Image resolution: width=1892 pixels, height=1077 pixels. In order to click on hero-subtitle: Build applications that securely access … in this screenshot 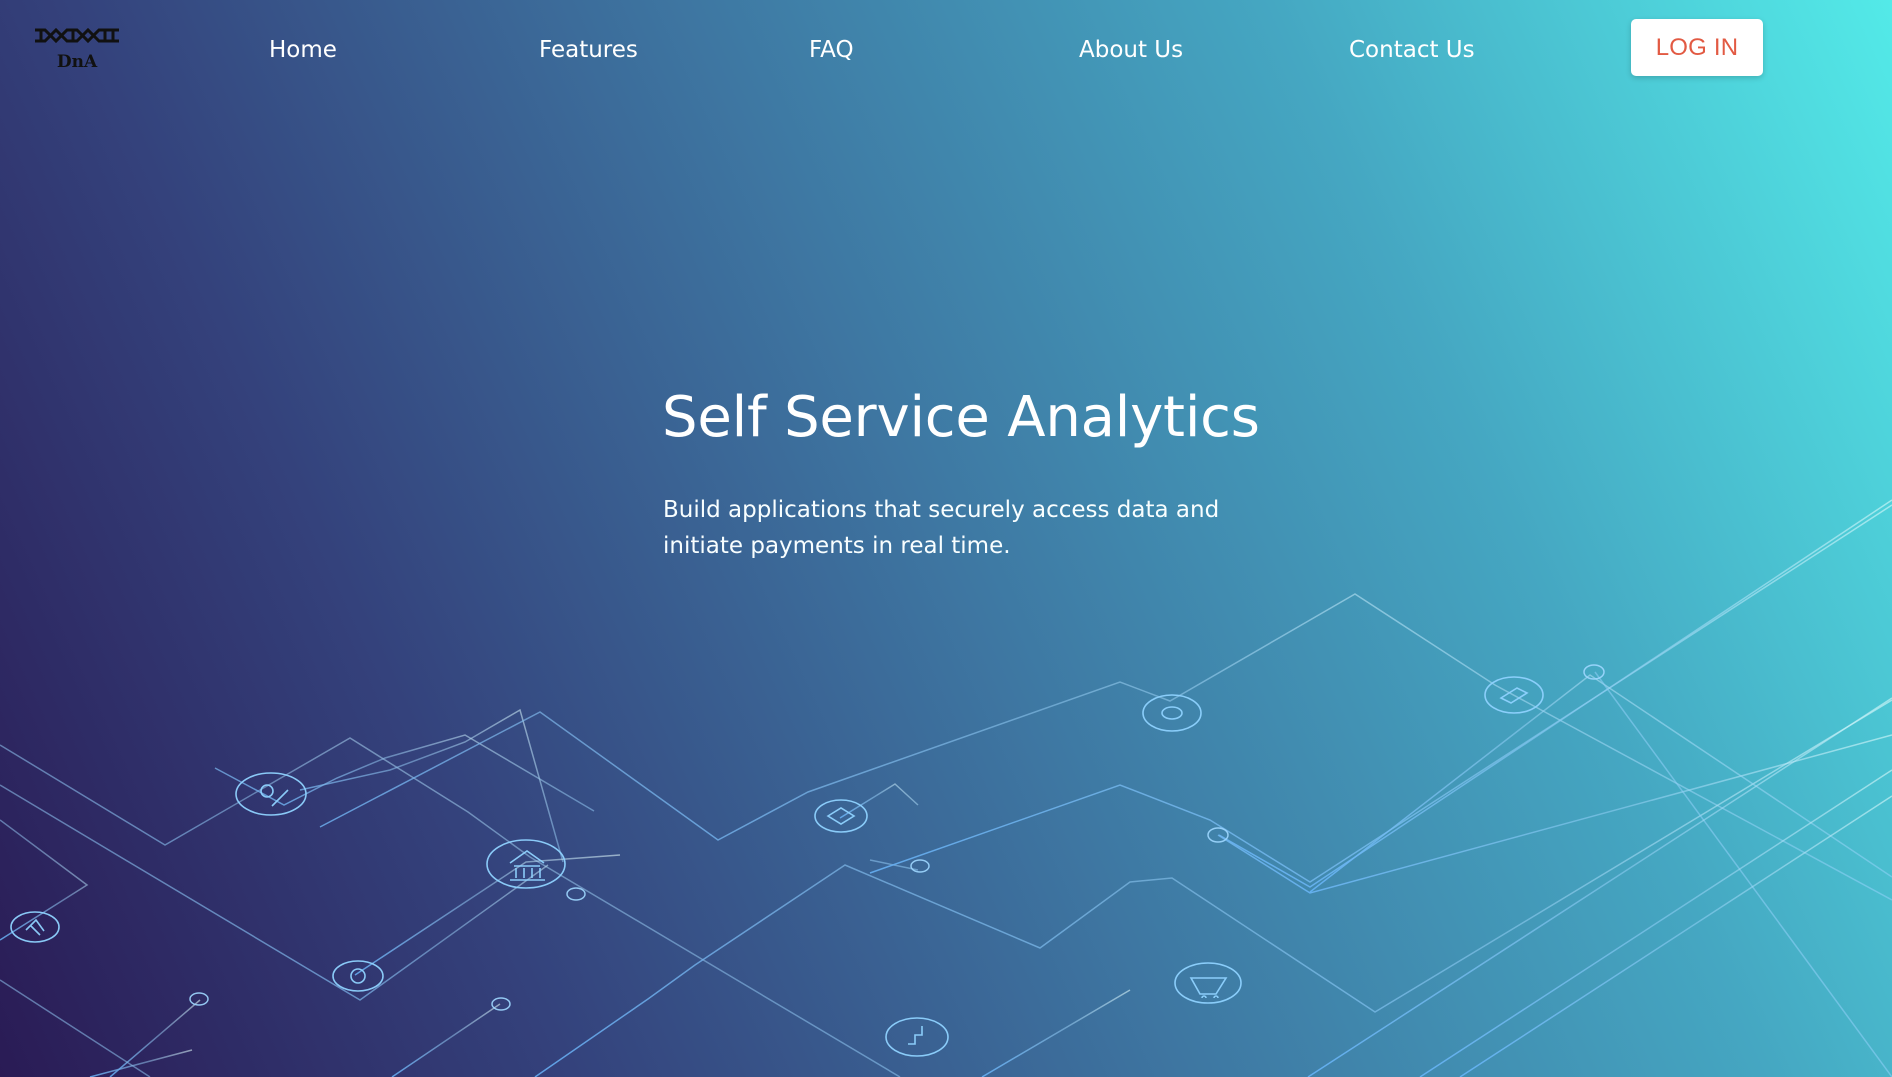, I will do `click(941, 528)`.